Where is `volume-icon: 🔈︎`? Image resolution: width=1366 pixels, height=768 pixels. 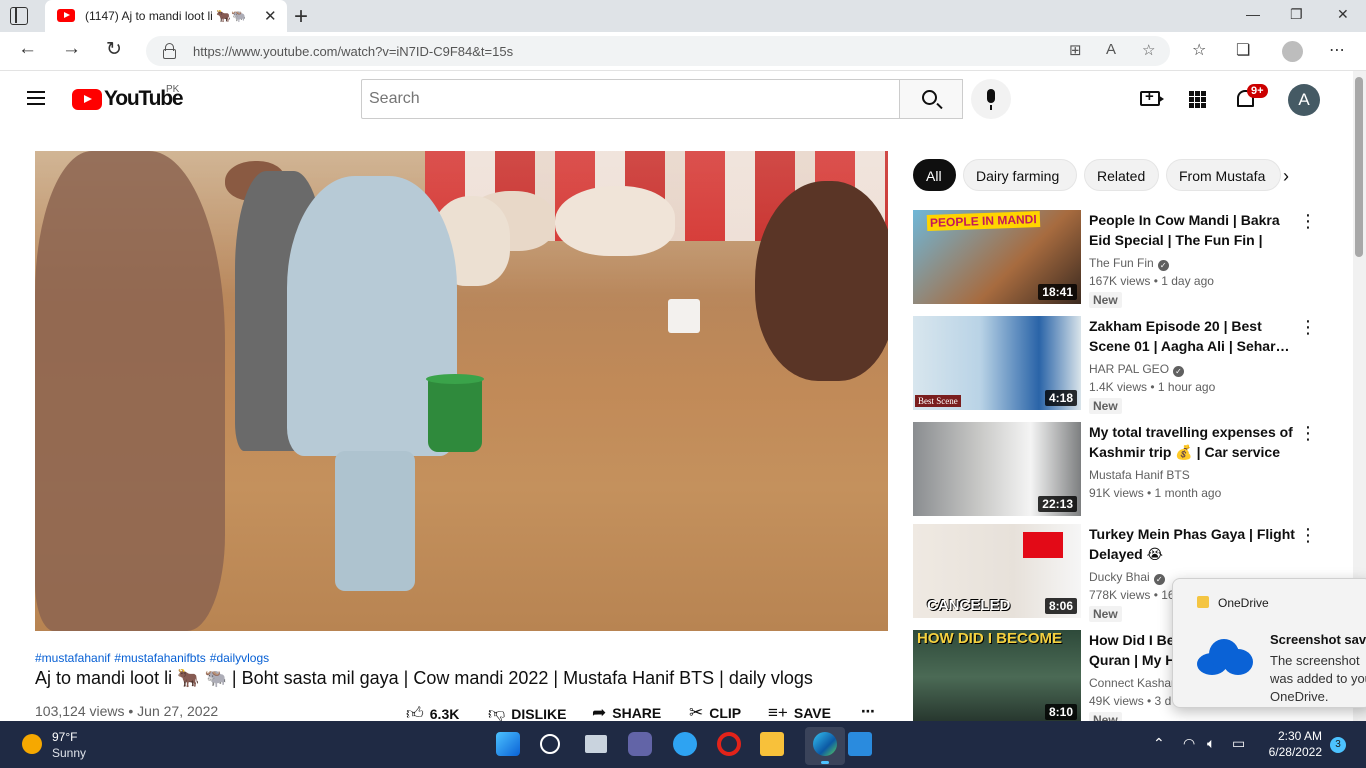
volume-icon: 🔈︎ is located at coordinates (1211, 743).